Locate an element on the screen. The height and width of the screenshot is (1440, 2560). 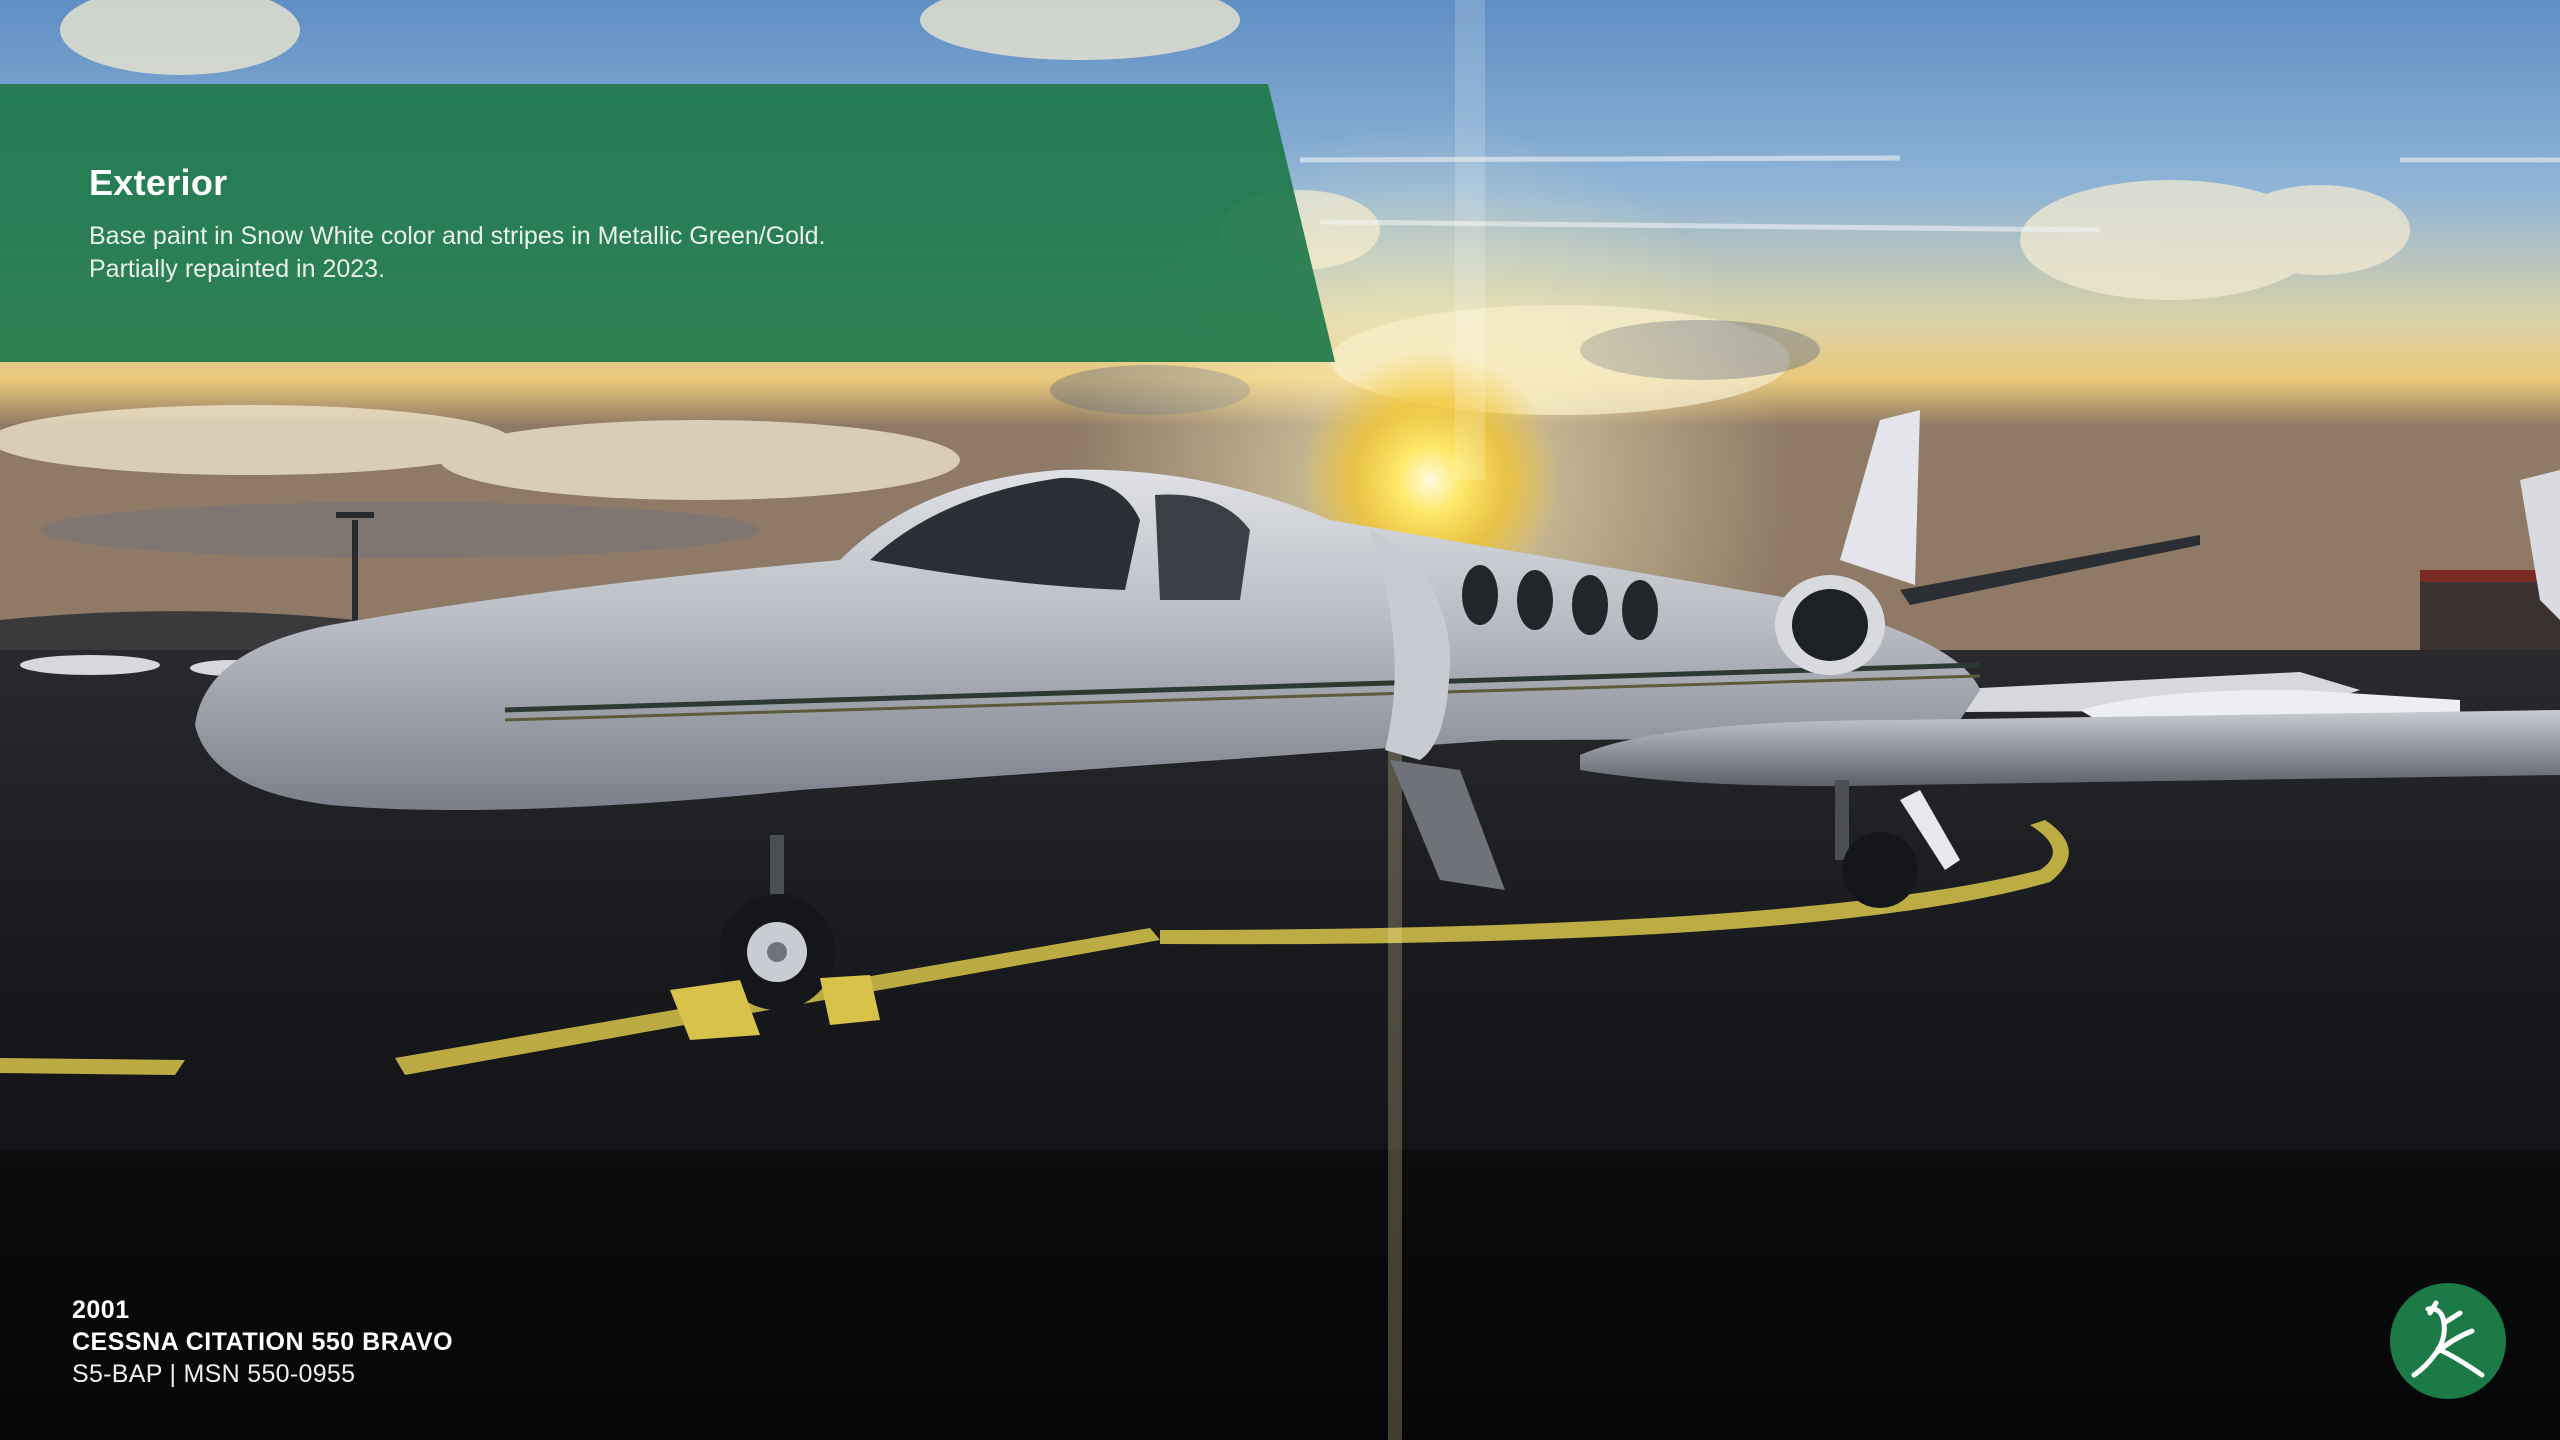
aircraft-model: CESSNA CITATION 550 BRAVO is located at coordinates (263, 1342).